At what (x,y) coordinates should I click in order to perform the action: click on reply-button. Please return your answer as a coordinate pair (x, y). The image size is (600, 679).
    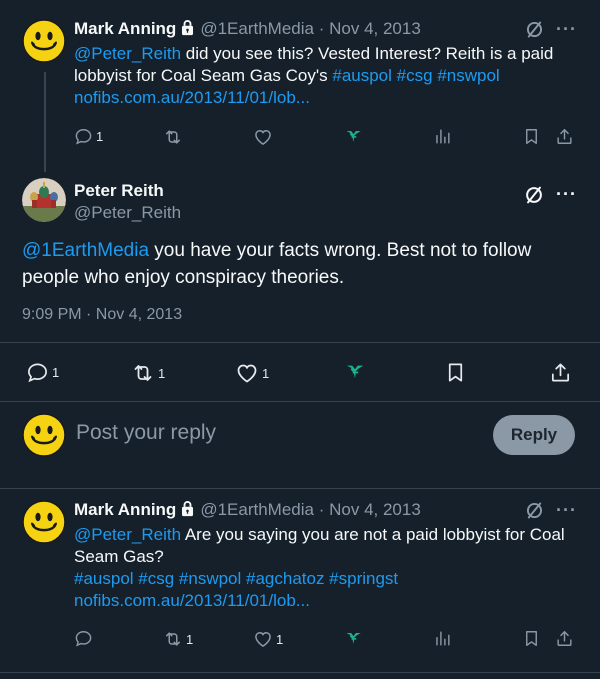
    Looking at the image, I should click on (83, 638).